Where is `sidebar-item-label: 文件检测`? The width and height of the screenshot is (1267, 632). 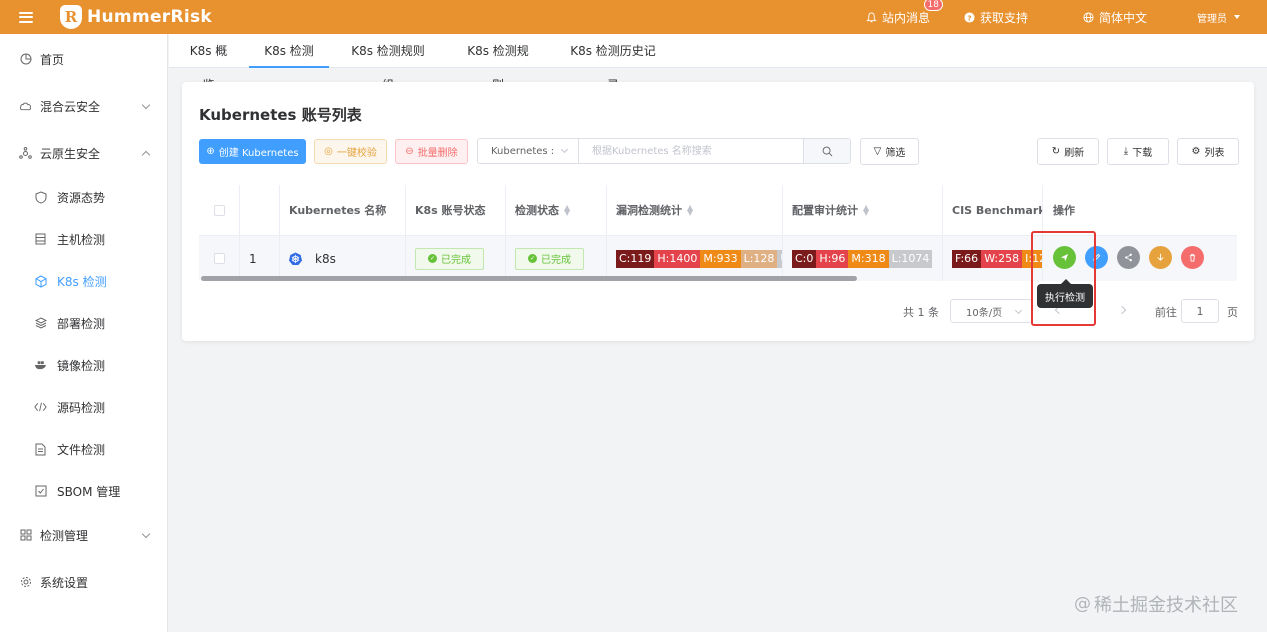 sidebar-item-label: 文件检测 is located at coordinates (81, 449).